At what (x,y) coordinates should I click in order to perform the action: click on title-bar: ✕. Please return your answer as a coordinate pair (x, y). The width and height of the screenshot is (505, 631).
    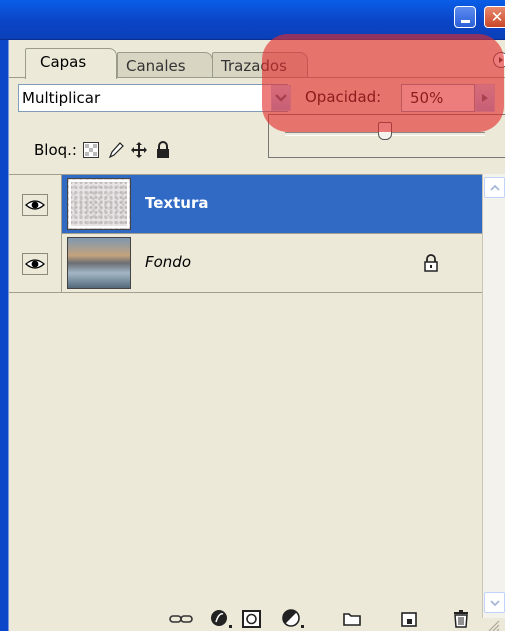
    Looking at the image, I should click on (252, 20).